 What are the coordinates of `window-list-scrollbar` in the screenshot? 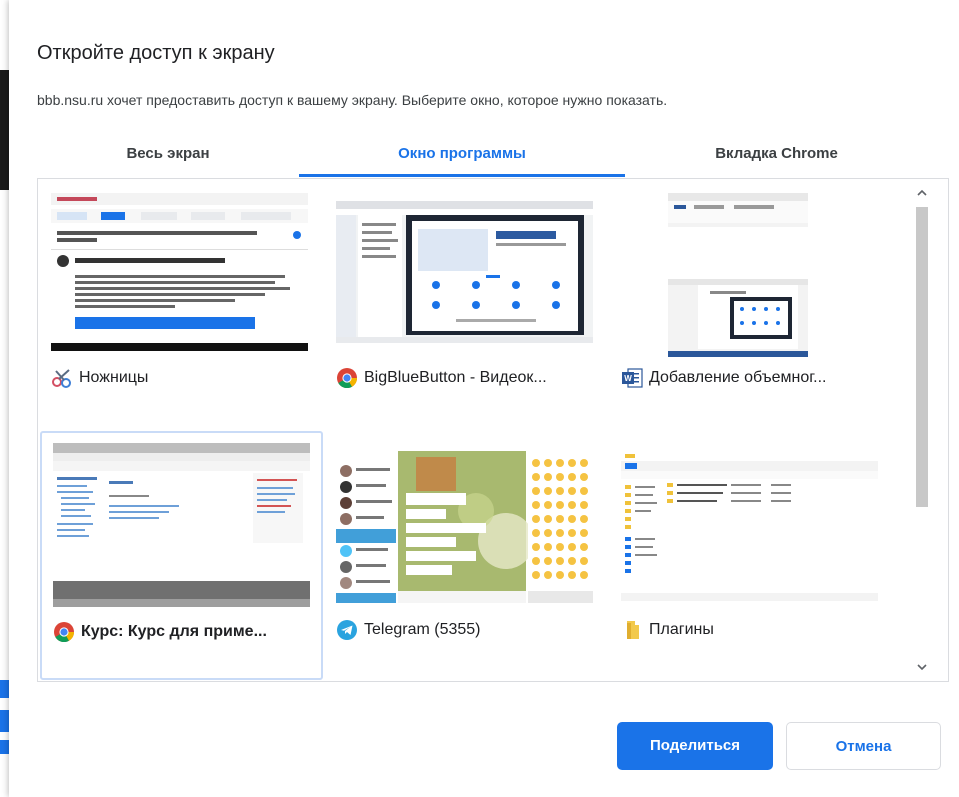 It's located at (922, 430).